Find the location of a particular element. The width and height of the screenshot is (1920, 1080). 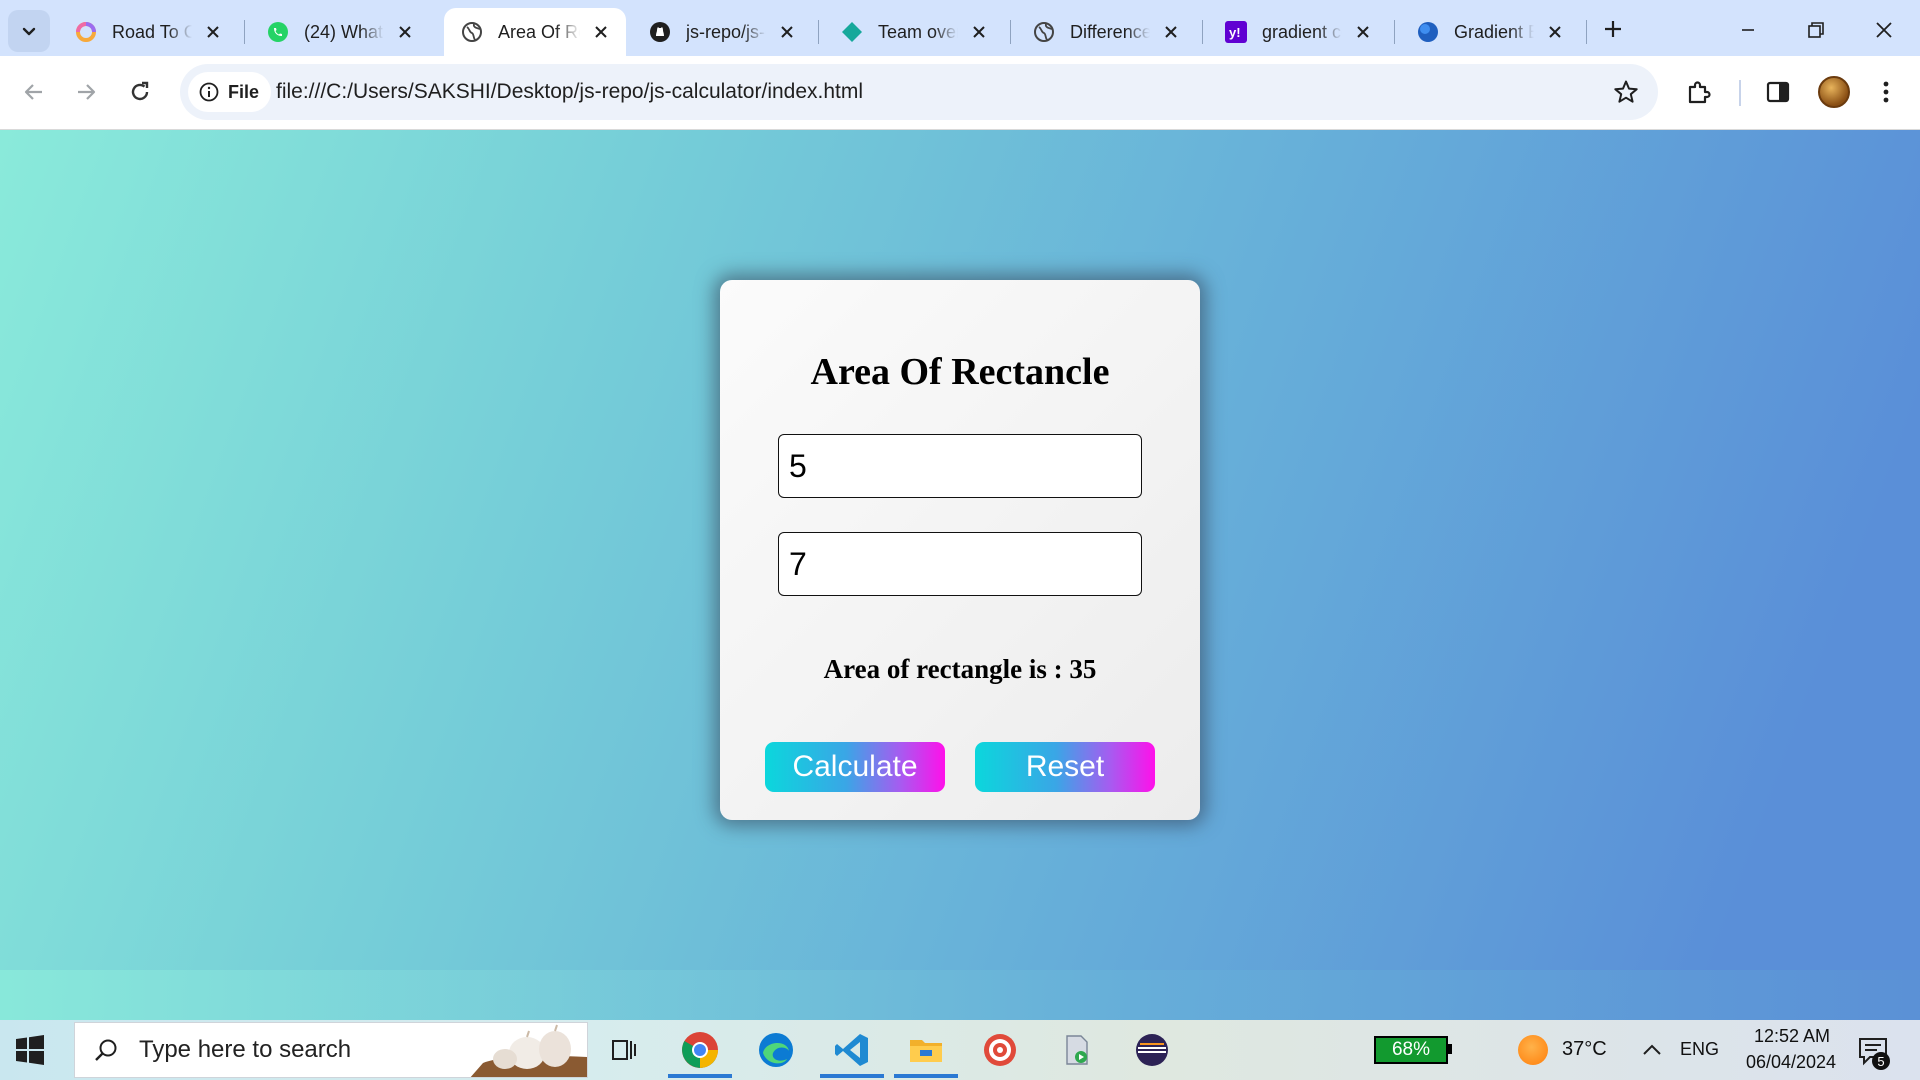

result-text: Area of rectangle is : 35 is located at coordinates (960, 669).